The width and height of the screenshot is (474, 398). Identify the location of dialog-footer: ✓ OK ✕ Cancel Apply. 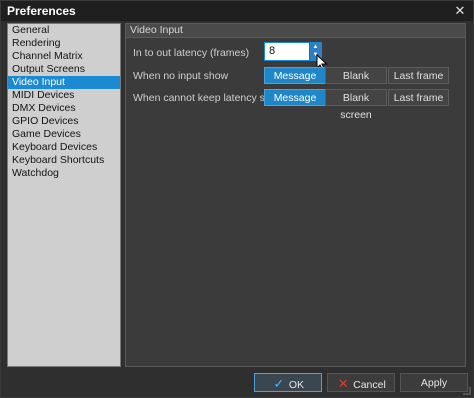
(237, 384).